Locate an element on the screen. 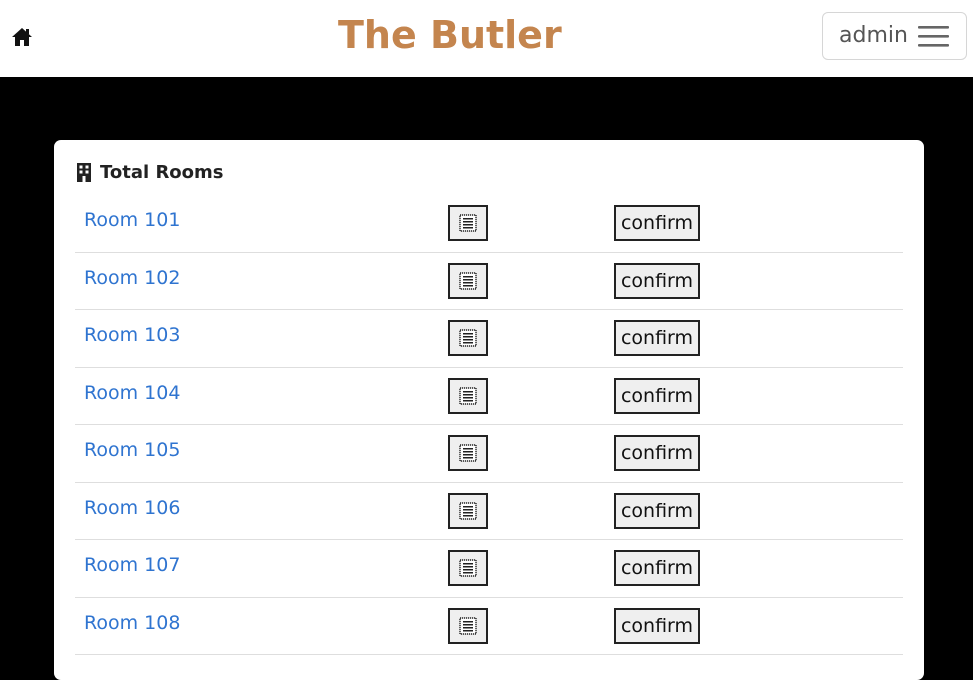  room-row: Room 105 confirm is located at coordinates (489, 454).